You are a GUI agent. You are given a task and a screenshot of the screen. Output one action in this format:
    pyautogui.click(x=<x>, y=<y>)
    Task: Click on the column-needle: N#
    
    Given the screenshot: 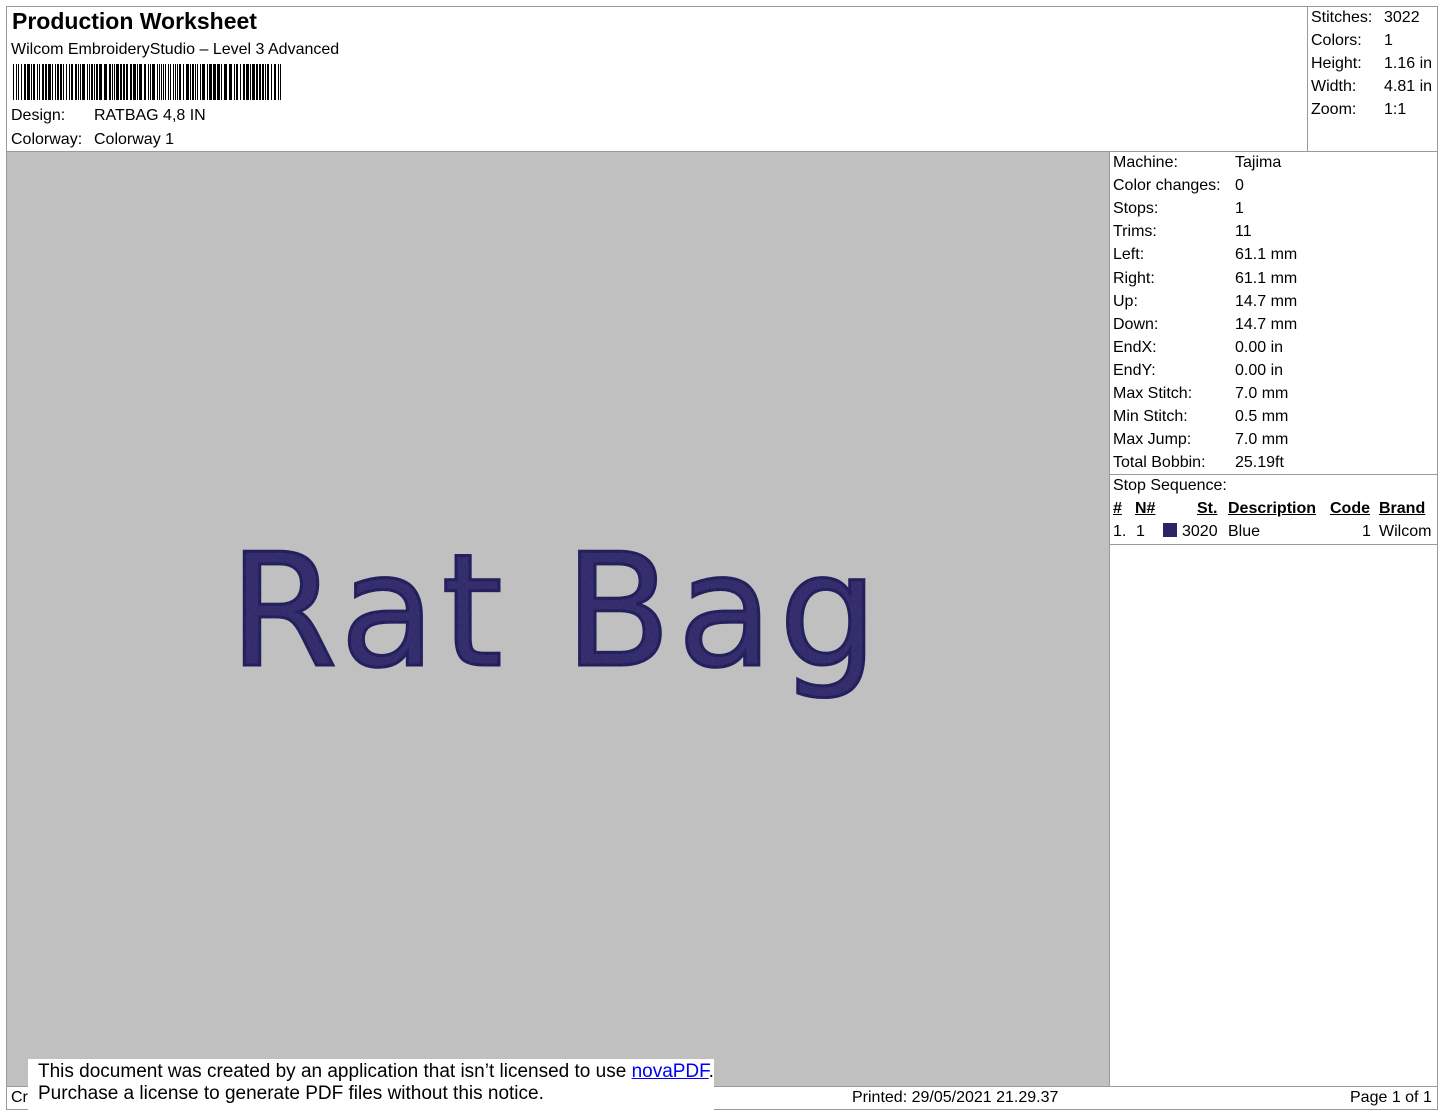 What is the action you would take?
    pyautogui.click(x=1145, y=508)
    